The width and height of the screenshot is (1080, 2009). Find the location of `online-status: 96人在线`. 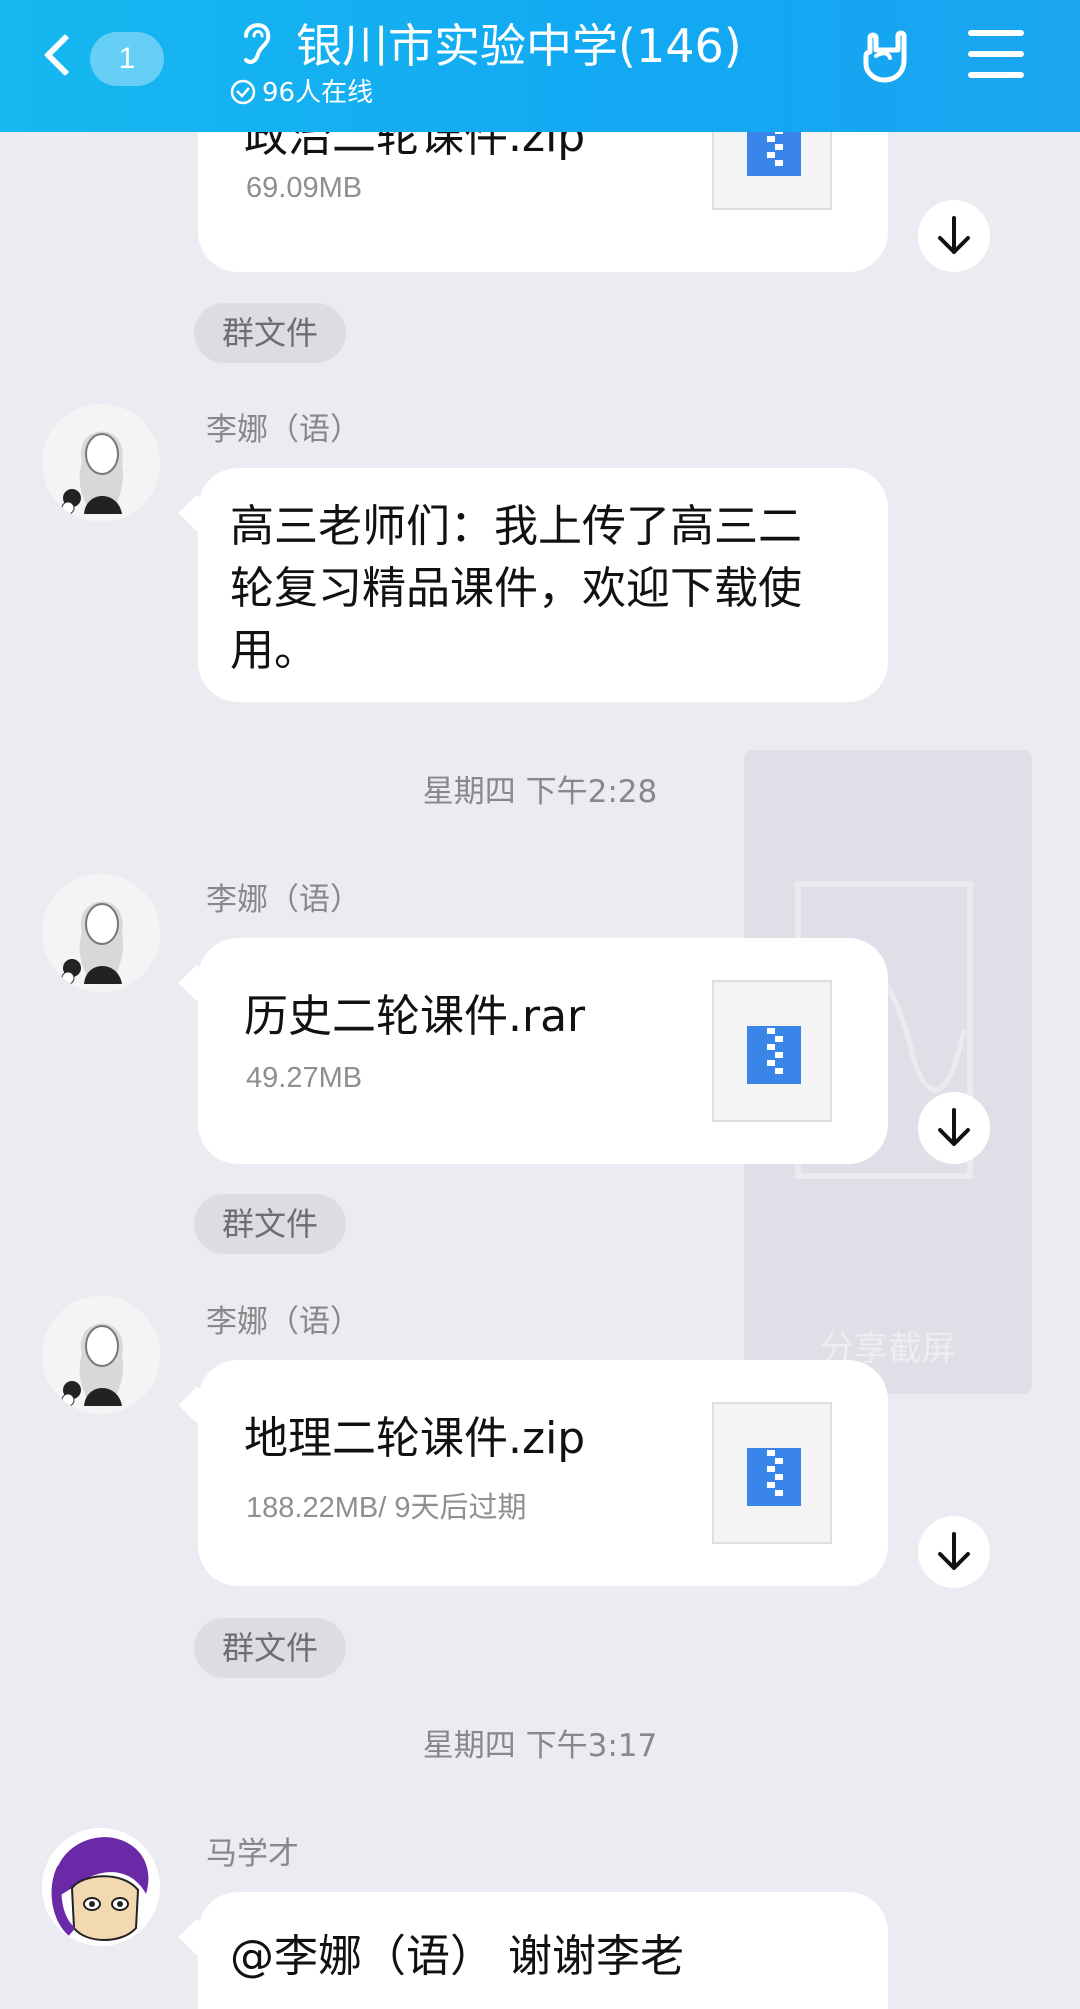

online-status: 96人在线 is located at coordinates (301, 92).